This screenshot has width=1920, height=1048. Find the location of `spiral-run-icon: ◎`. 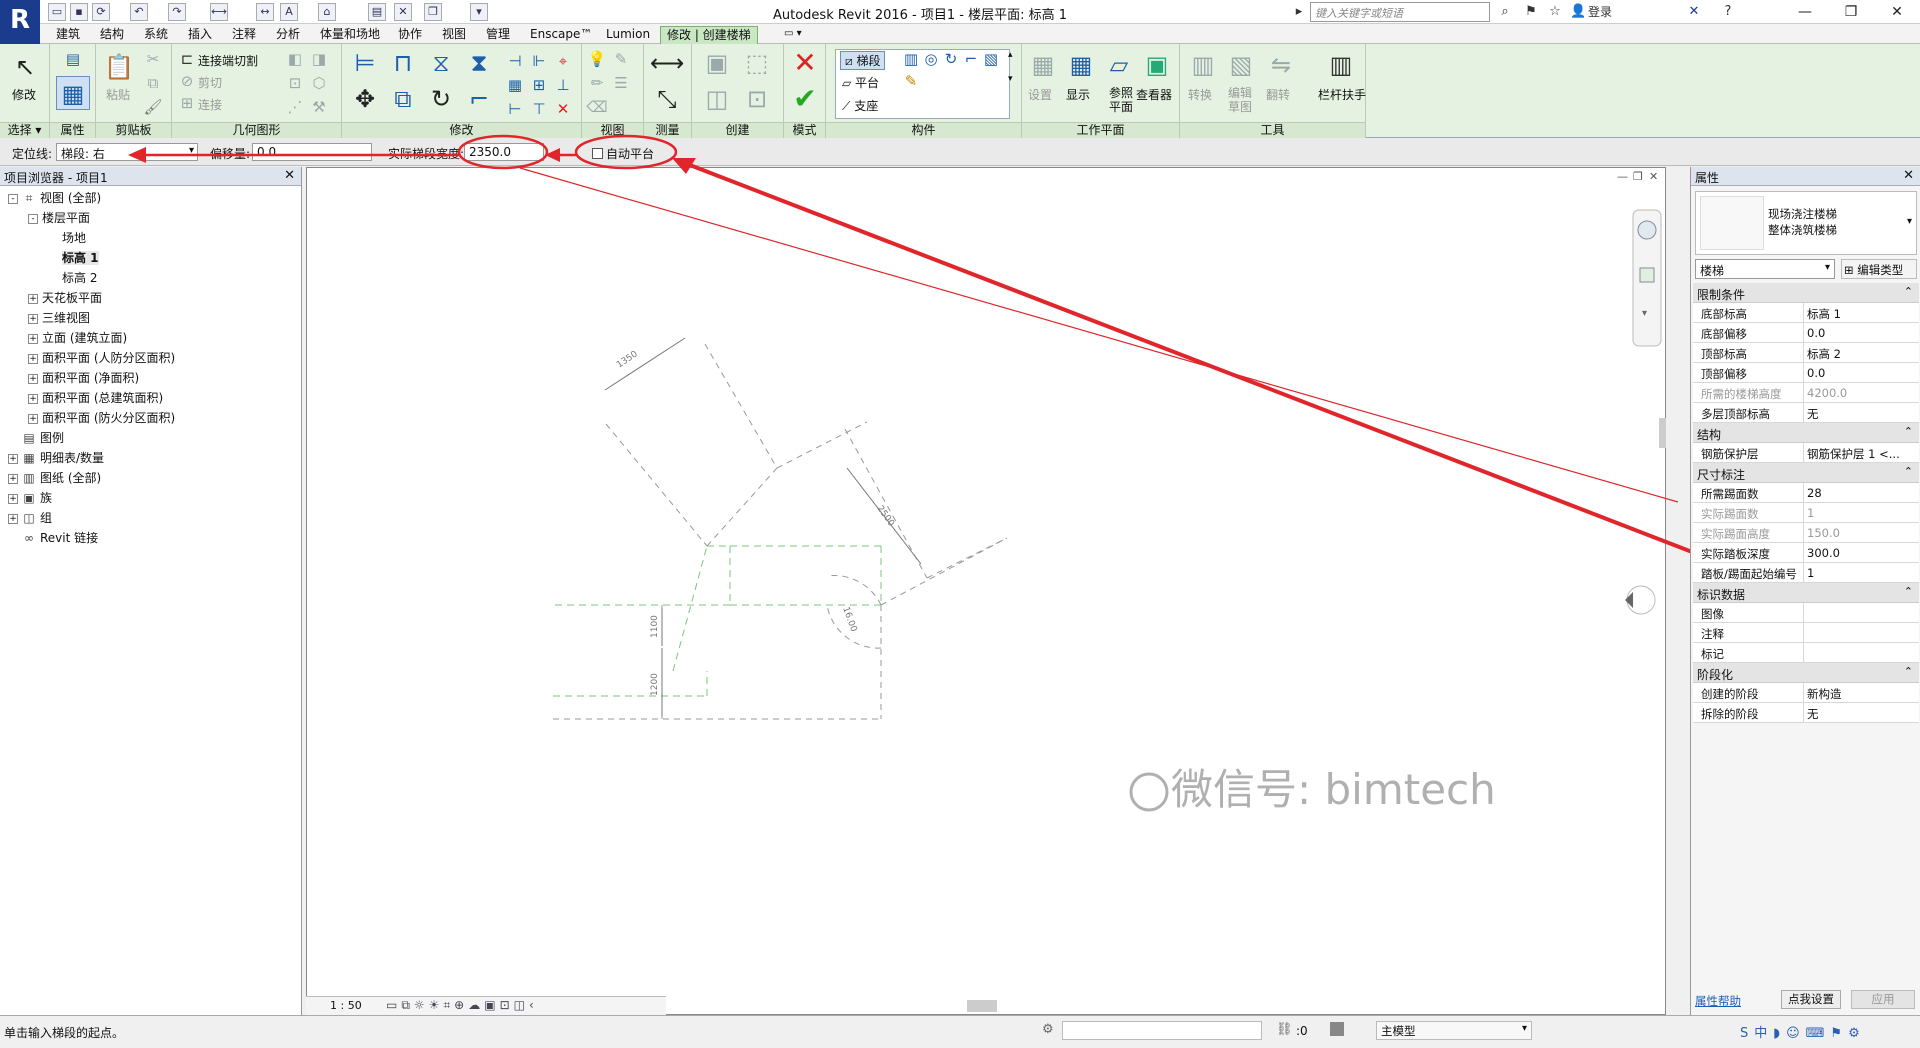

spiral-run-icon: ◎ is located at coordinates (931, 59).